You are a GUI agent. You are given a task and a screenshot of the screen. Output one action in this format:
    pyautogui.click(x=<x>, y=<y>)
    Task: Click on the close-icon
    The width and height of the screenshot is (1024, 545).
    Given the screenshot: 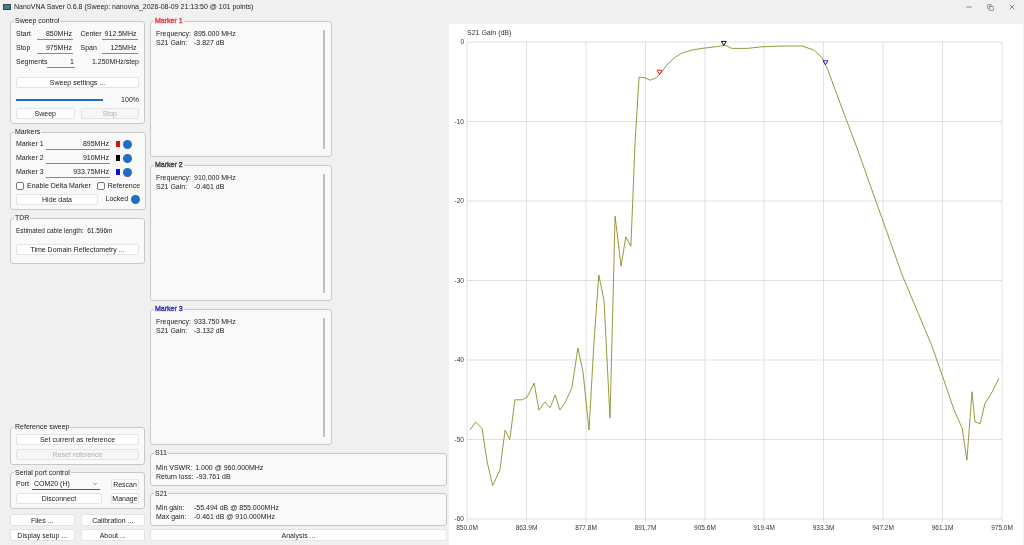 What is the action you would take?
    pyautogui.click(x=1012, y=7)
    